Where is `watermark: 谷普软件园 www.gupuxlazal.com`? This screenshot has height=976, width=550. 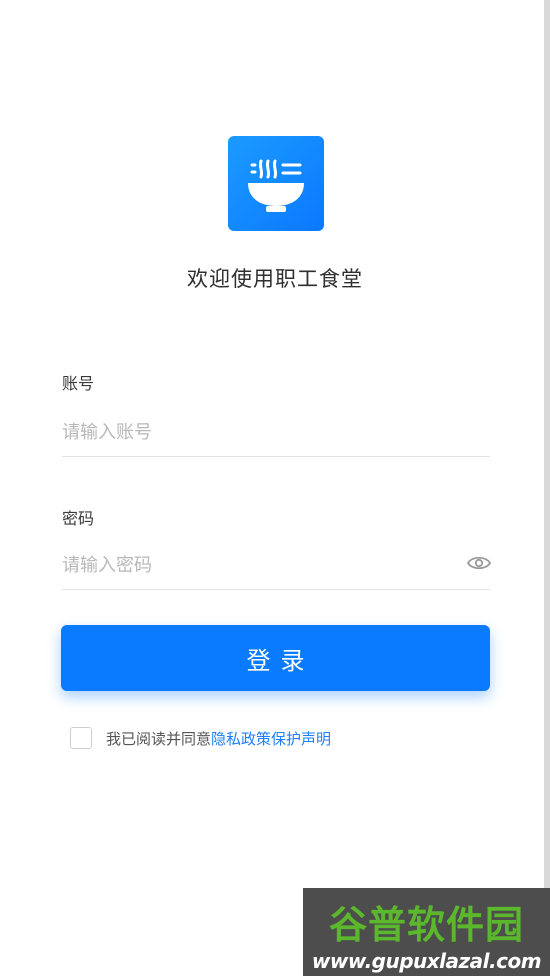
watermark: 谷普软件园 www.gupuxlazal.com is located at coordinates (426, 932).